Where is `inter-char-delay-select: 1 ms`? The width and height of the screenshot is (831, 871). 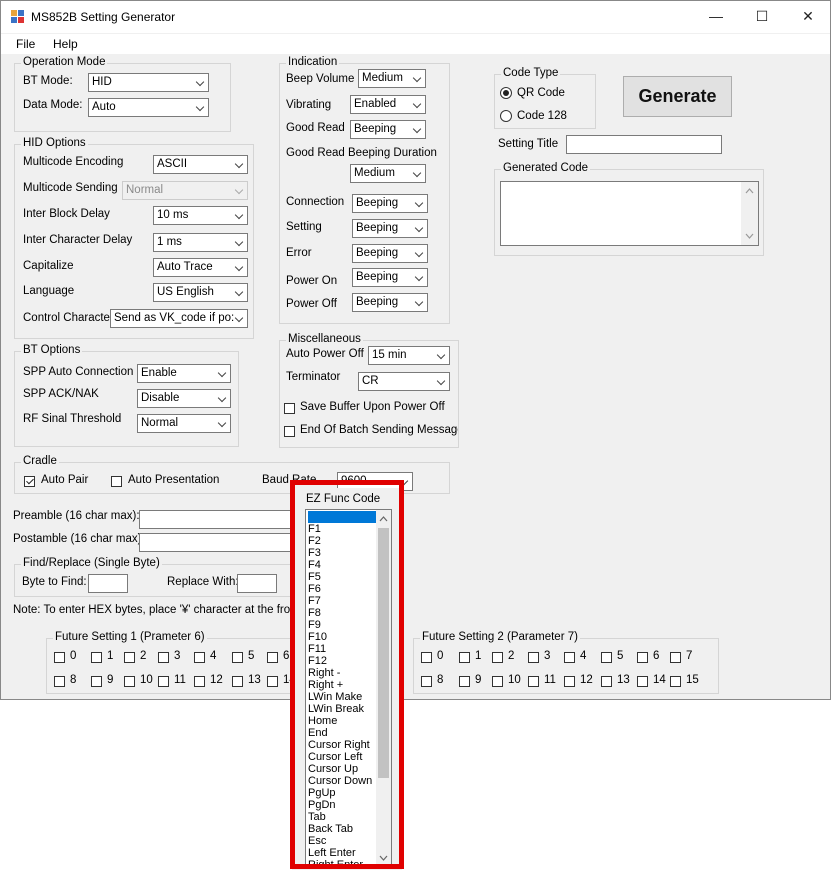 inter-char-delay-select: 1 ms is located at coordinates (200, 242).